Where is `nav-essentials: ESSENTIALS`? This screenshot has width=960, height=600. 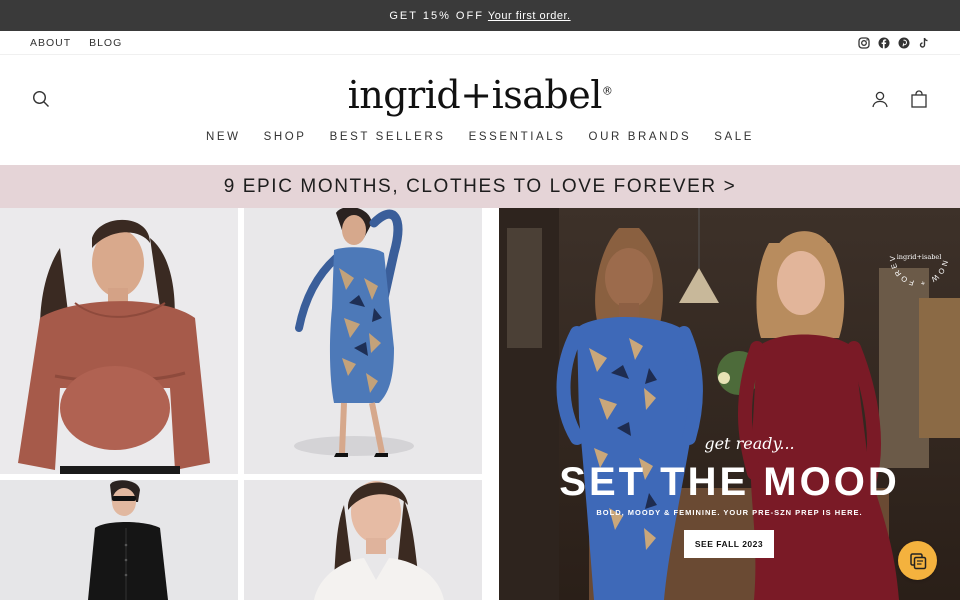 nav-essentials: ESSENTIALS is located at coordinates (517, 137).